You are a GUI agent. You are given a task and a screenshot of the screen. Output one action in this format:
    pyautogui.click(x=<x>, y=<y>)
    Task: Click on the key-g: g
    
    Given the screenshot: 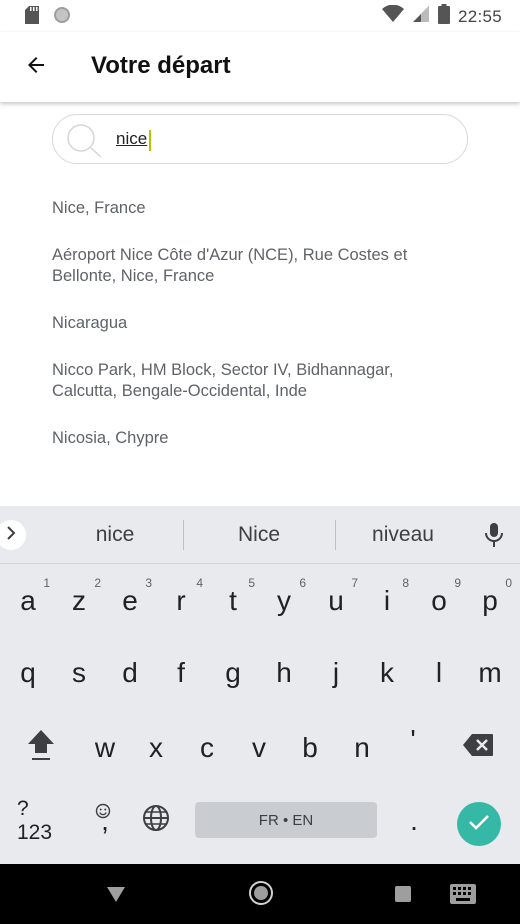 What is the action you would take?
    pyautogui.click(x=233, y=673)
    